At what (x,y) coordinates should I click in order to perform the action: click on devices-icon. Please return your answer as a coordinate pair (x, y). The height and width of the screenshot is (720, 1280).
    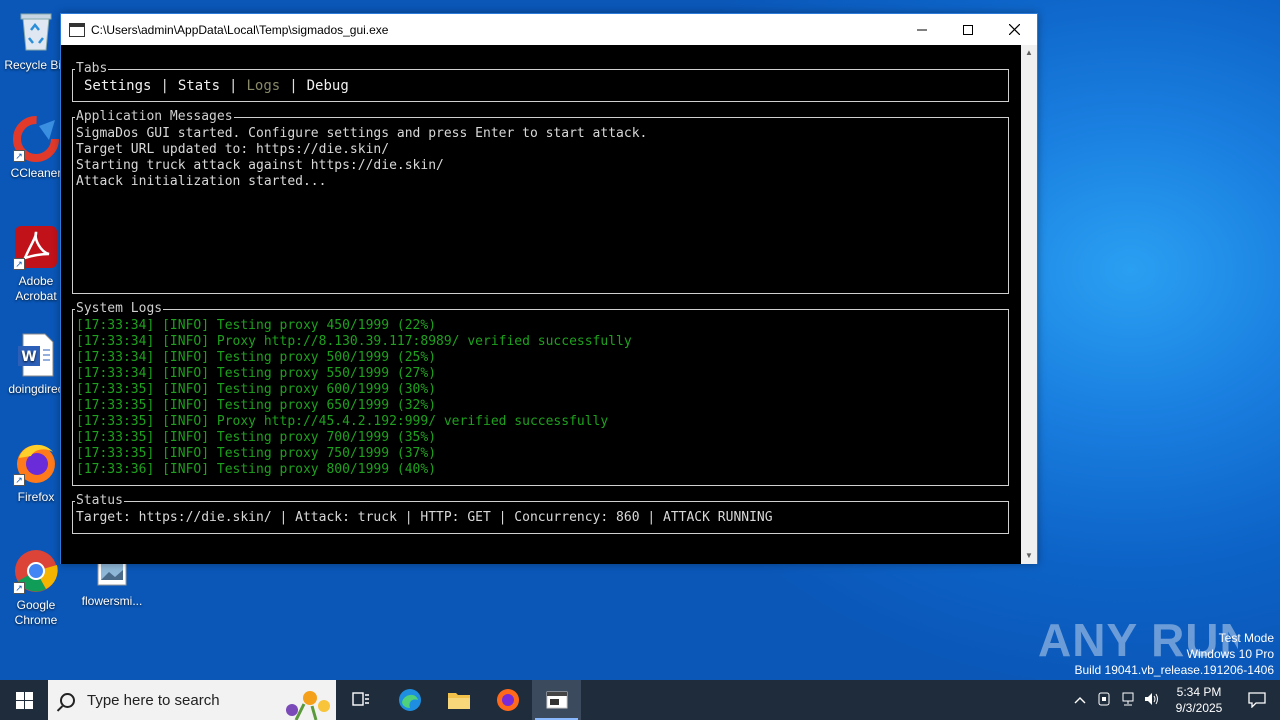
    Looking at the image, I should click on (1104, 700).